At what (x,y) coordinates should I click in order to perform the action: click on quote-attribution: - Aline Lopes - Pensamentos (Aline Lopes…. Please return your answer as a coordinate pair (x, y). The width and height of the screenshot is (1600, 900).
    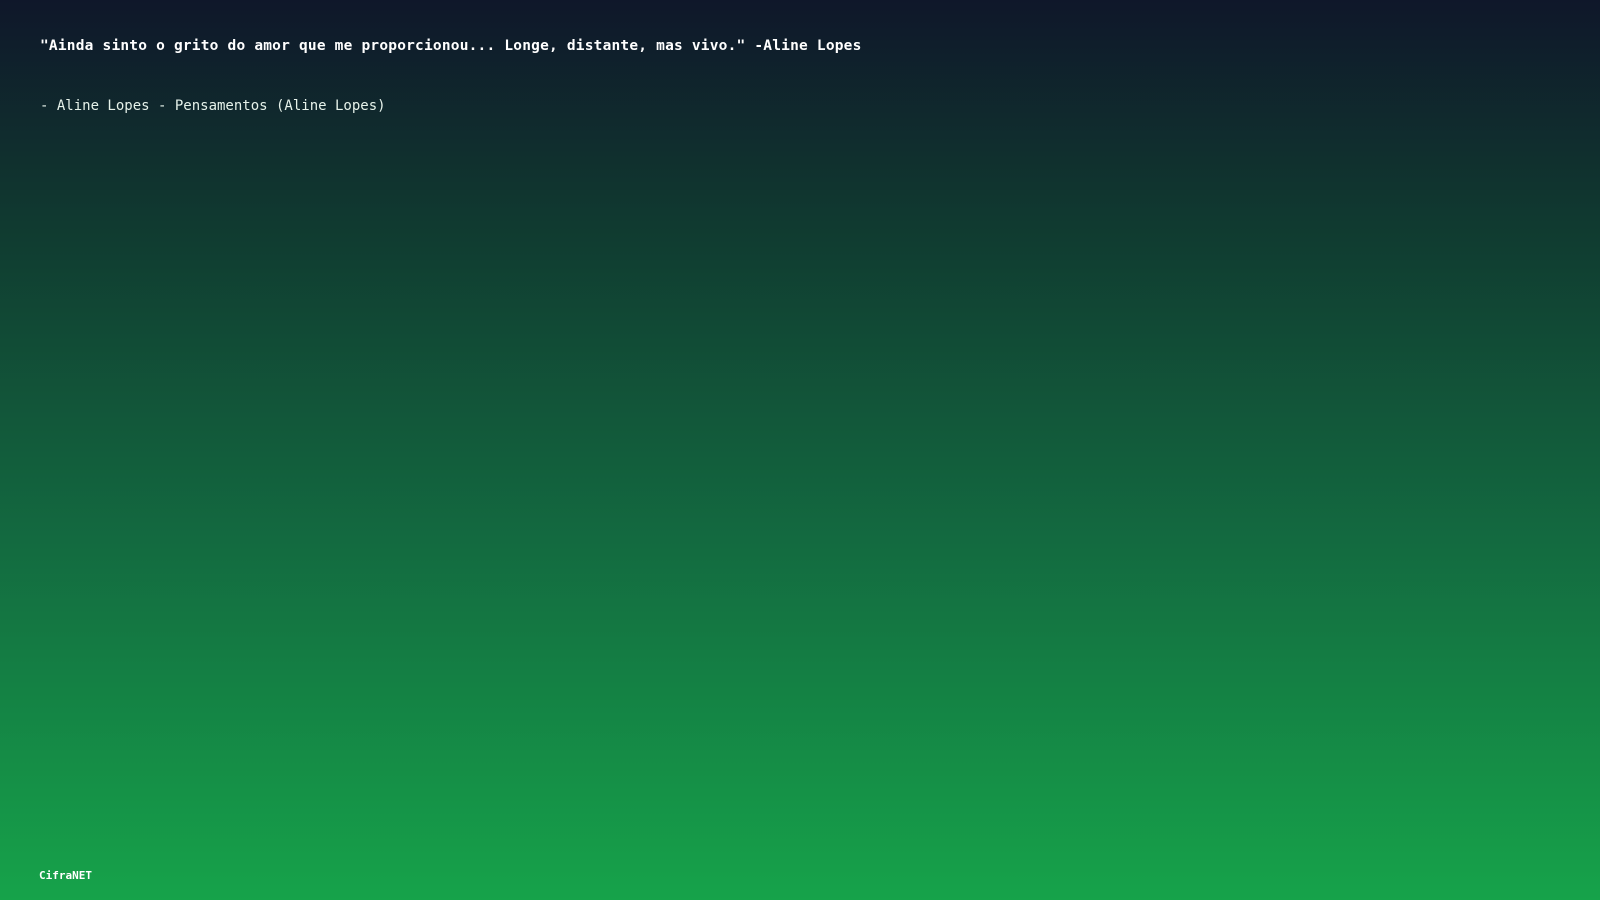
    Looking at the image, I should click on (213, 106).